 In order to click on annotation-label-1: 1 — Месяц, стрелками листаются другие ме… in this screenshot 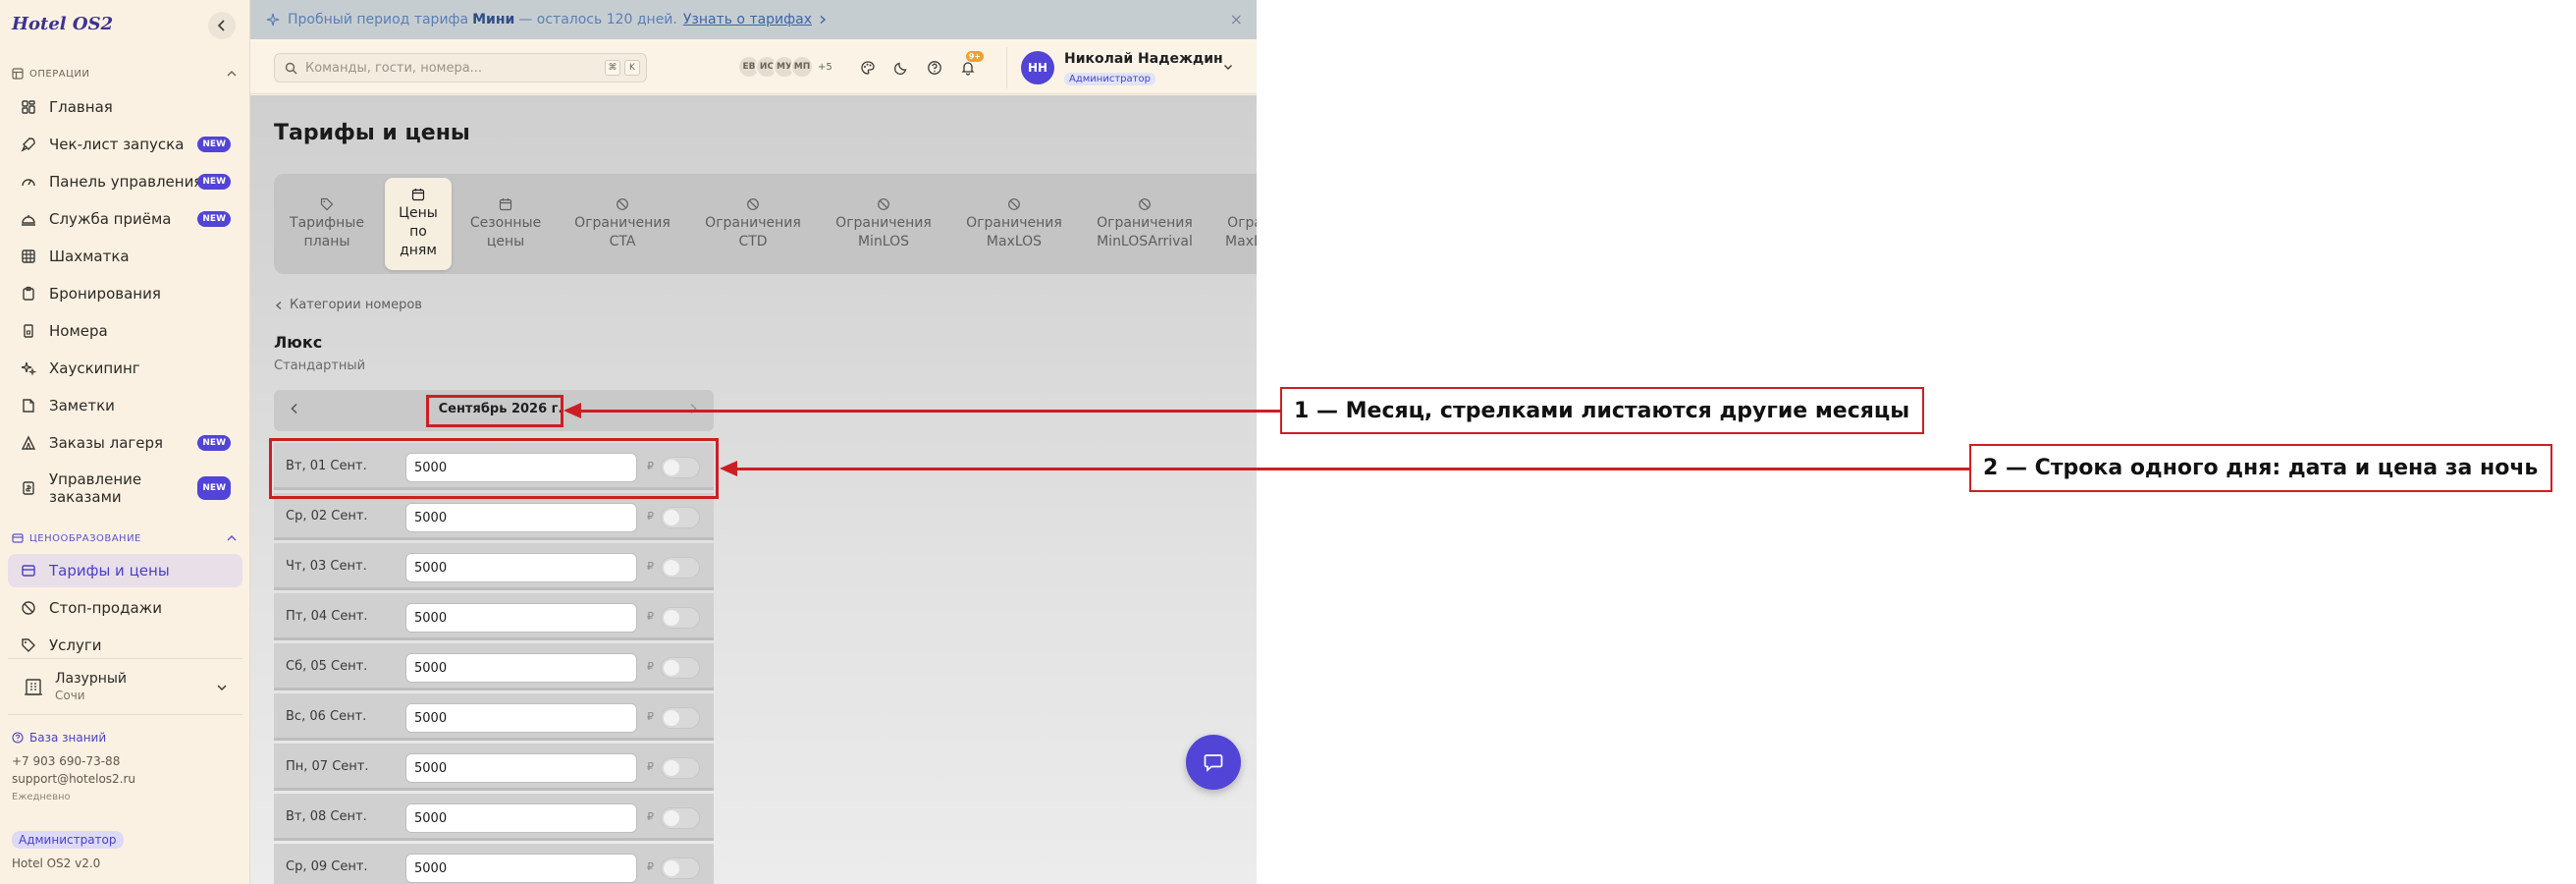, I will do `click(1602, 410)`.